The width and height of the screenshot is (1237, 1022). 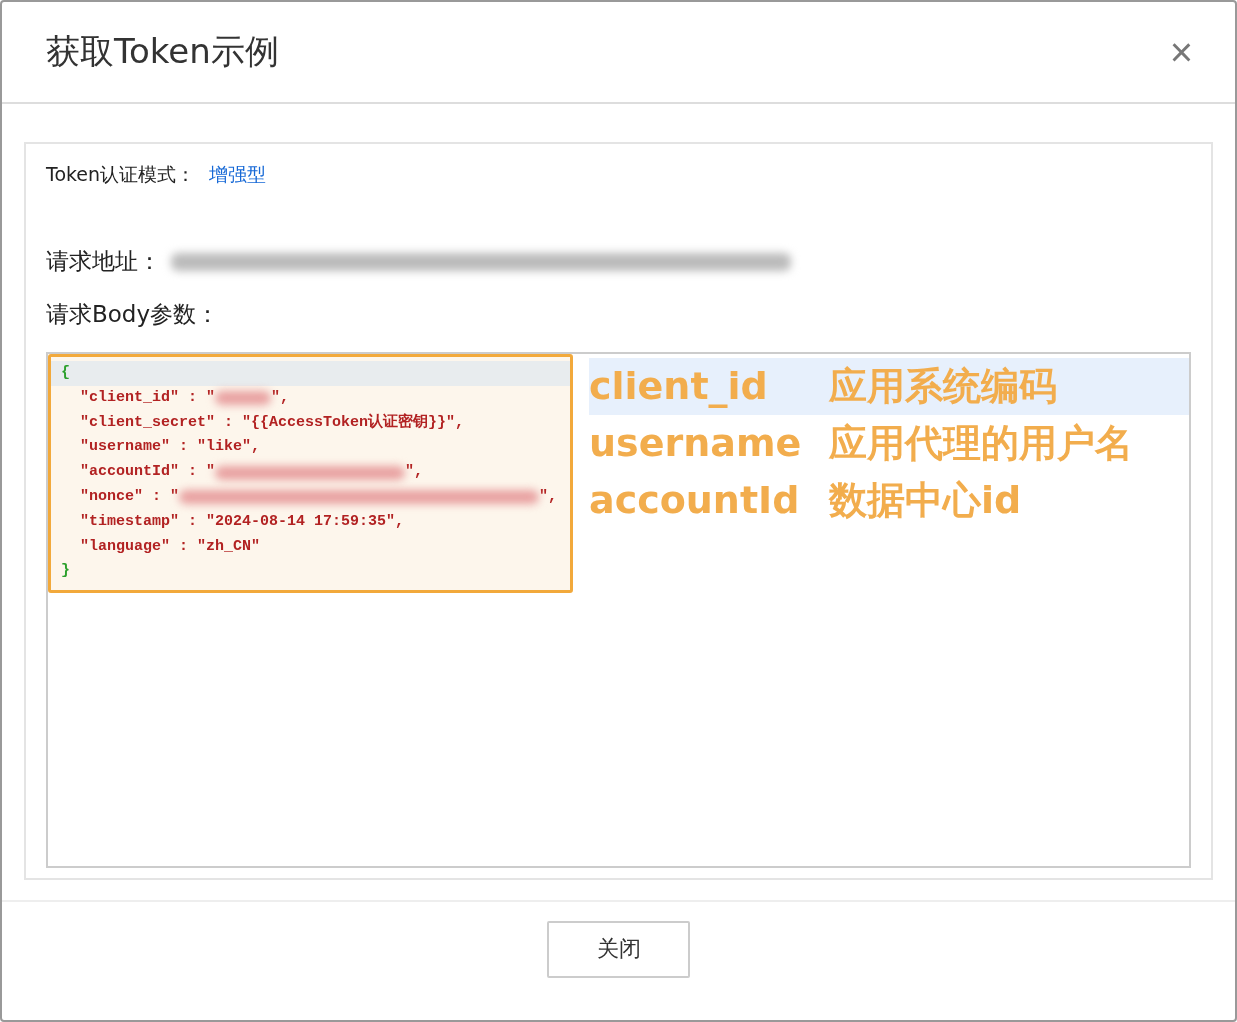 I want to click on close-button: 关闭, so click(x=618, y=949).